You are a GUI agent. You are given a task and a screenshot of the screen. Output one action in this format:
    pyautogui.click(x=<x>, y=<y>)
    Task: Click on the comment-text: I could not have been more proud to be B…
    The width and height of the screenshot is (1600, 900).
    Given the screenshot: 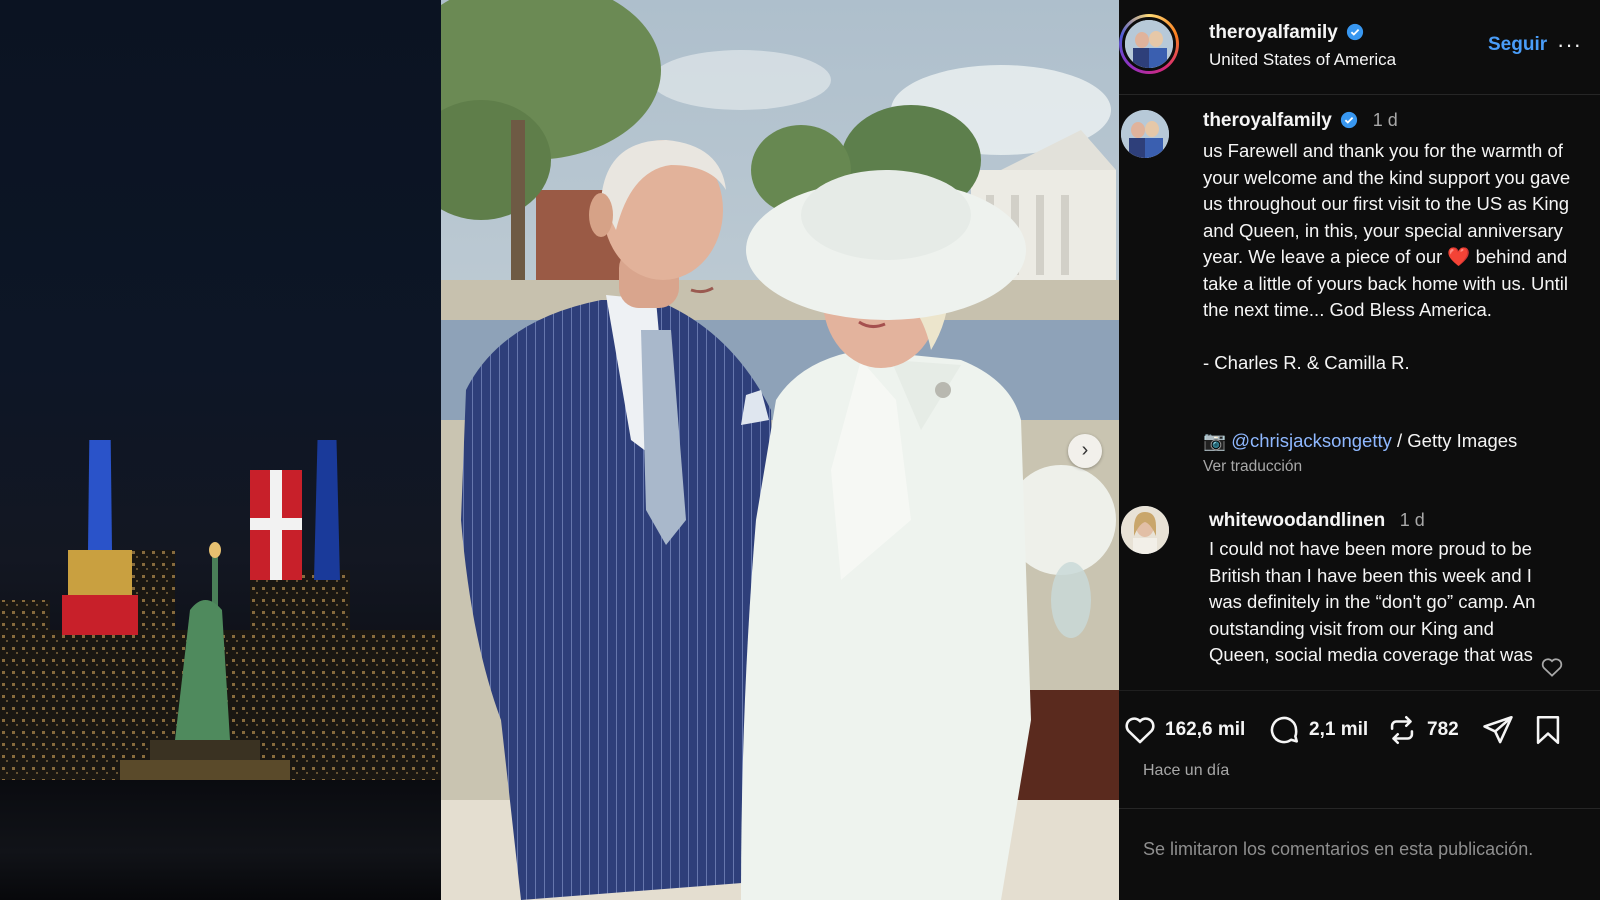 What is the action you would take?
    pyautogui.click(x=1372, y=601)
    